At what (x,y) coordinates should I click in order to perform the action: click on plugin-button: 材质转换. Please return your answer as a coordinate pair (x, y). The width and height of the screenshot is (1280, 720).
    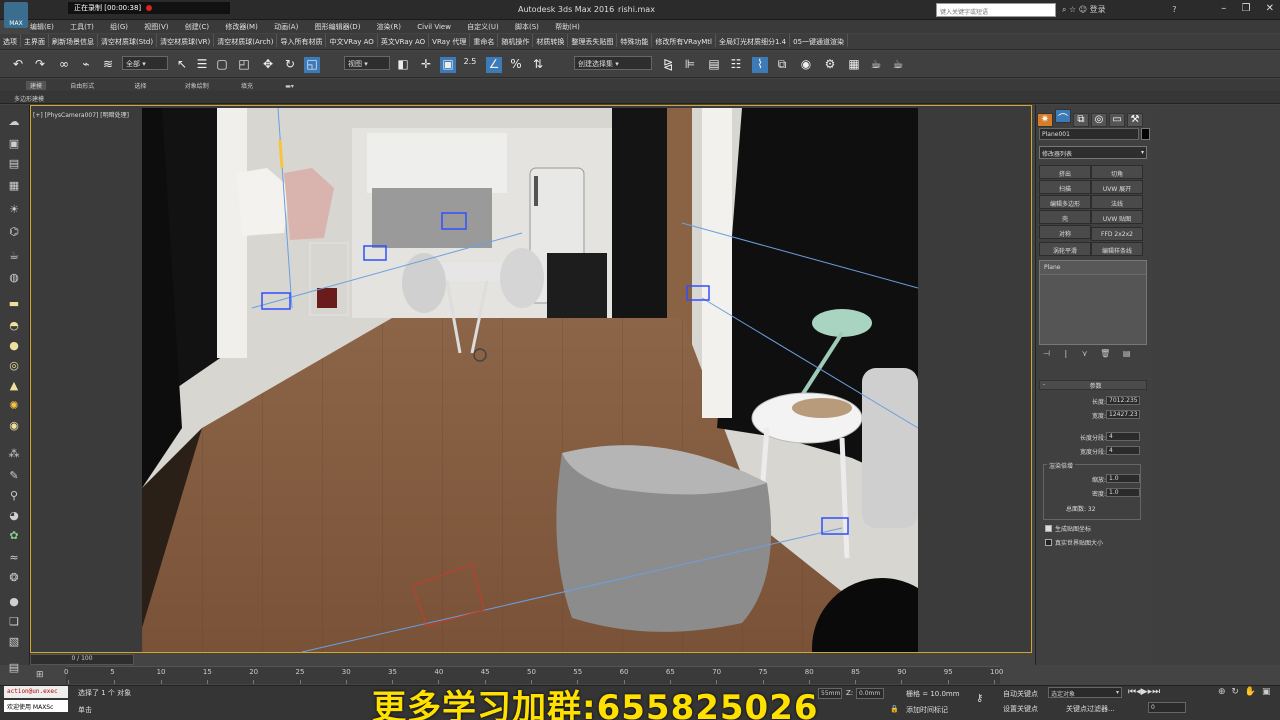
    Looking at the image, I should click on (551, 40).